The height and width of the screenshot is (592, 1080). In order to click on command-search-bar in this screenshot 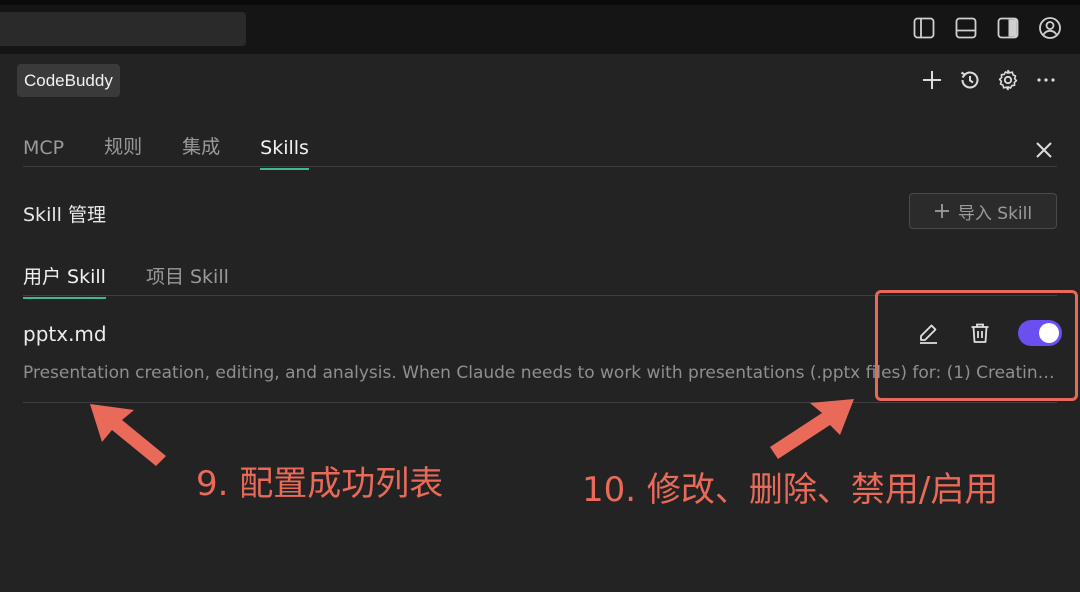, I will do `click(123, 29)`.